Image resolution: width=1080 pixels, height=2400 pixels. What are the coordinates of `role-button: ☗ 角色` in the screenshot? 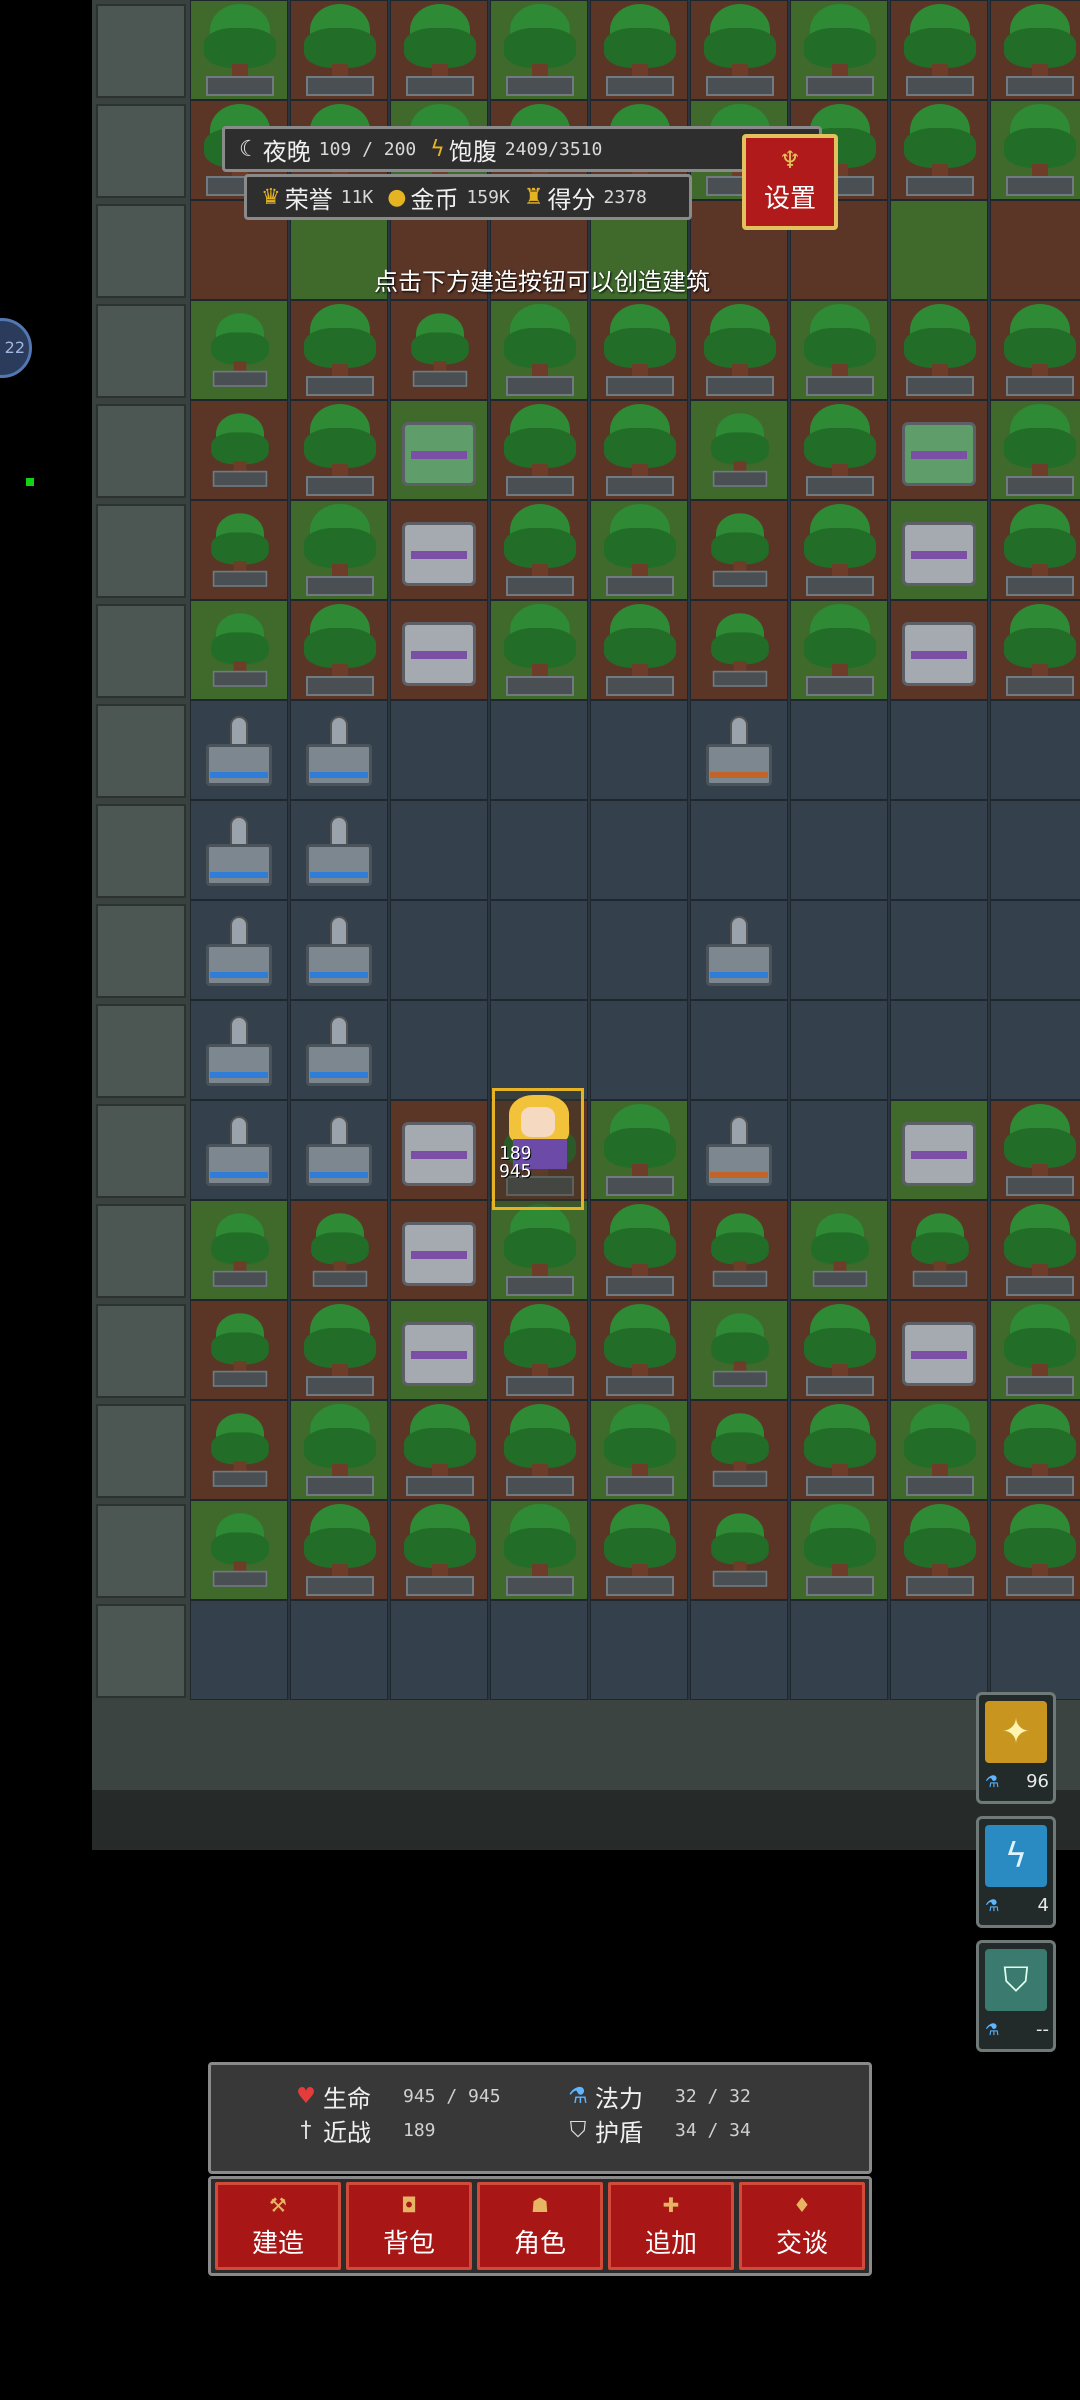 It's located at (540, 2226).